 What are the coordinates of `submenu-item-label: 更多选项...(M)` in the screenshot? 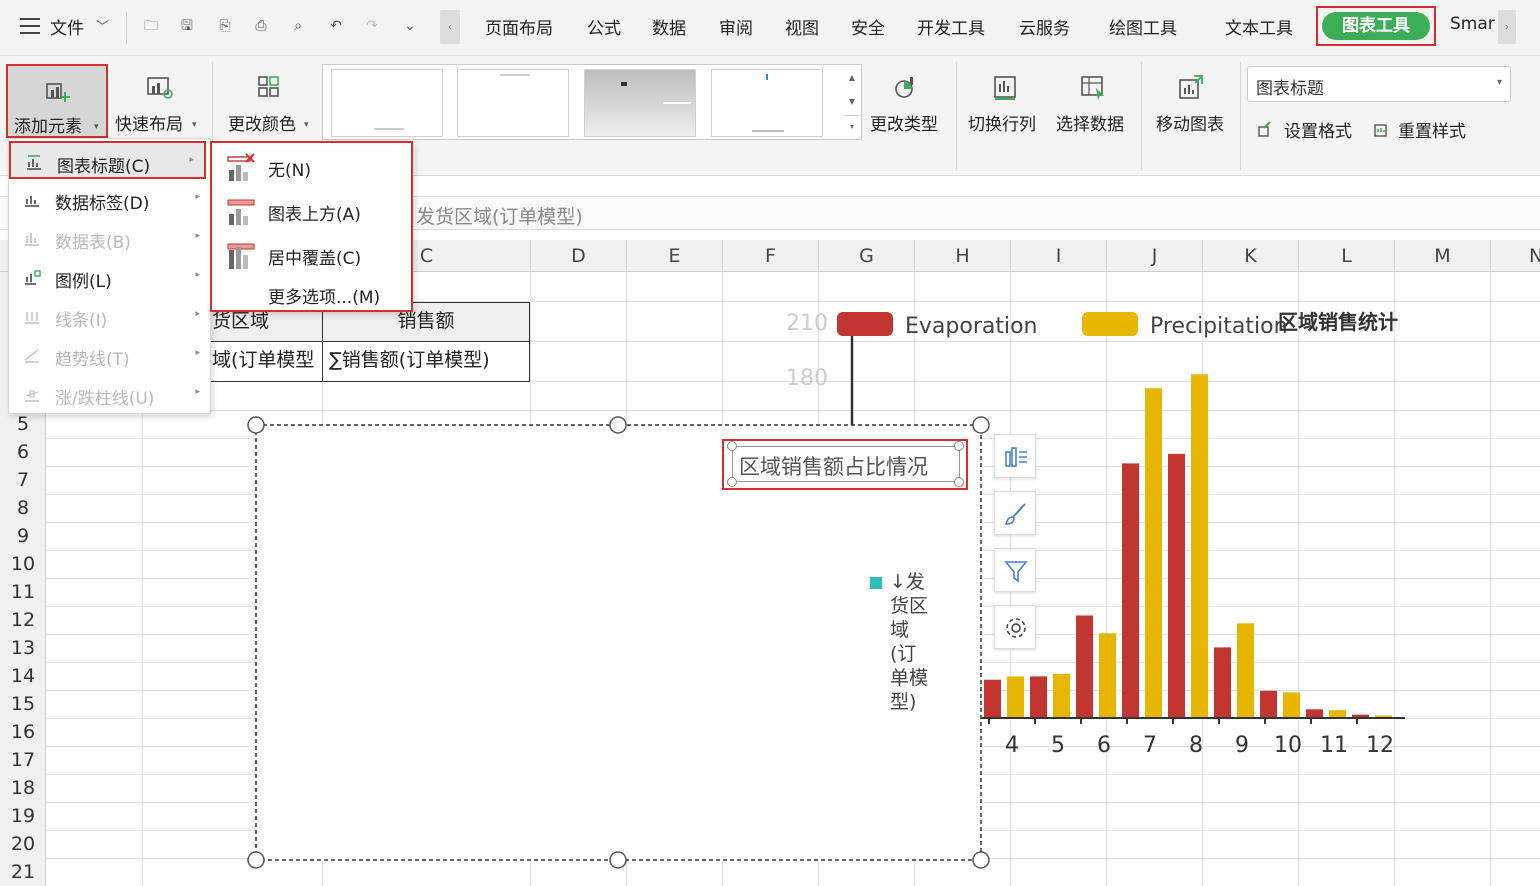 It's located at (324, 298).